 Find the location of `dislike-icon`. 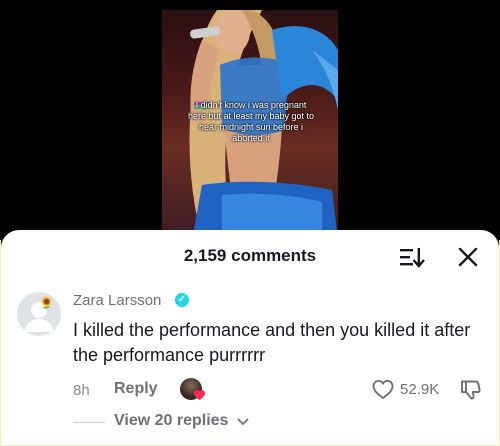

dislike-icon is located at coordinates (470, 390).